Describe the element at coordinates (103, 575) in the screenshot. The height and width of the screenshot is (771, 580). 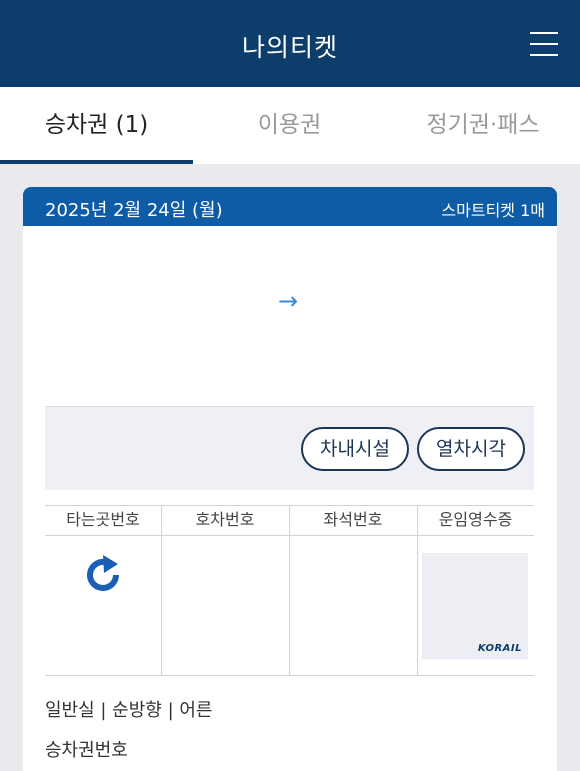
I see `refresh-icon` at that location.